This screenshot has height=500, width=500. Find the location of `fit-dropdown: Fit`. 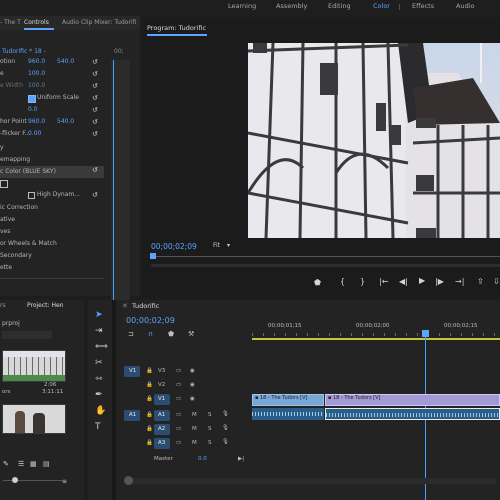

fit-dropdown: Fit is located at coordinates (216, 245).